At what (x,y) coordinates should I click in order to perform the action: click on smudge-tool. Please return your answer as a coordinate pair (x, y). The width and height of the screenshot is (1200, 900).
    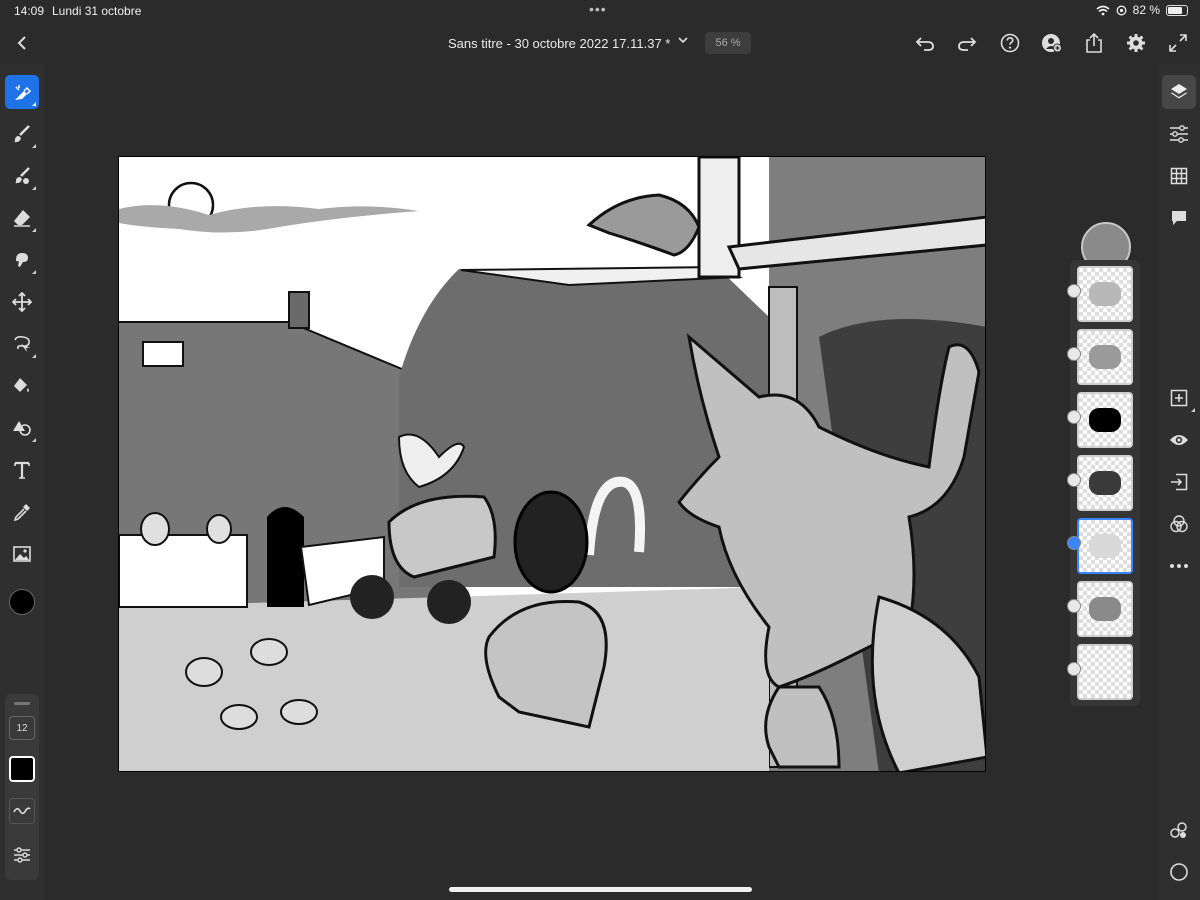
    Looking at the image, I should click on (22, 260).